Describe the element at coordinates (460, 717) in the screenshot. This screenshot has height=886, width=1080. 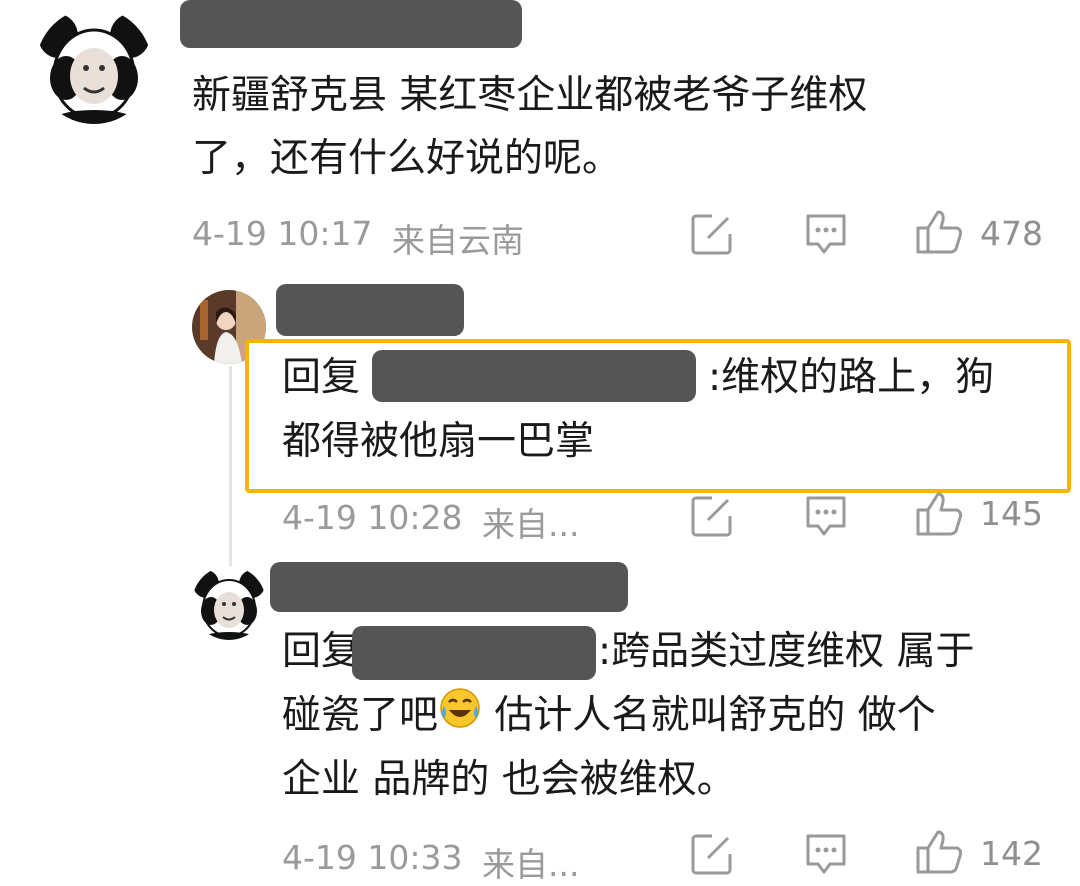
I see `laughing-crying-emoji` at that location.